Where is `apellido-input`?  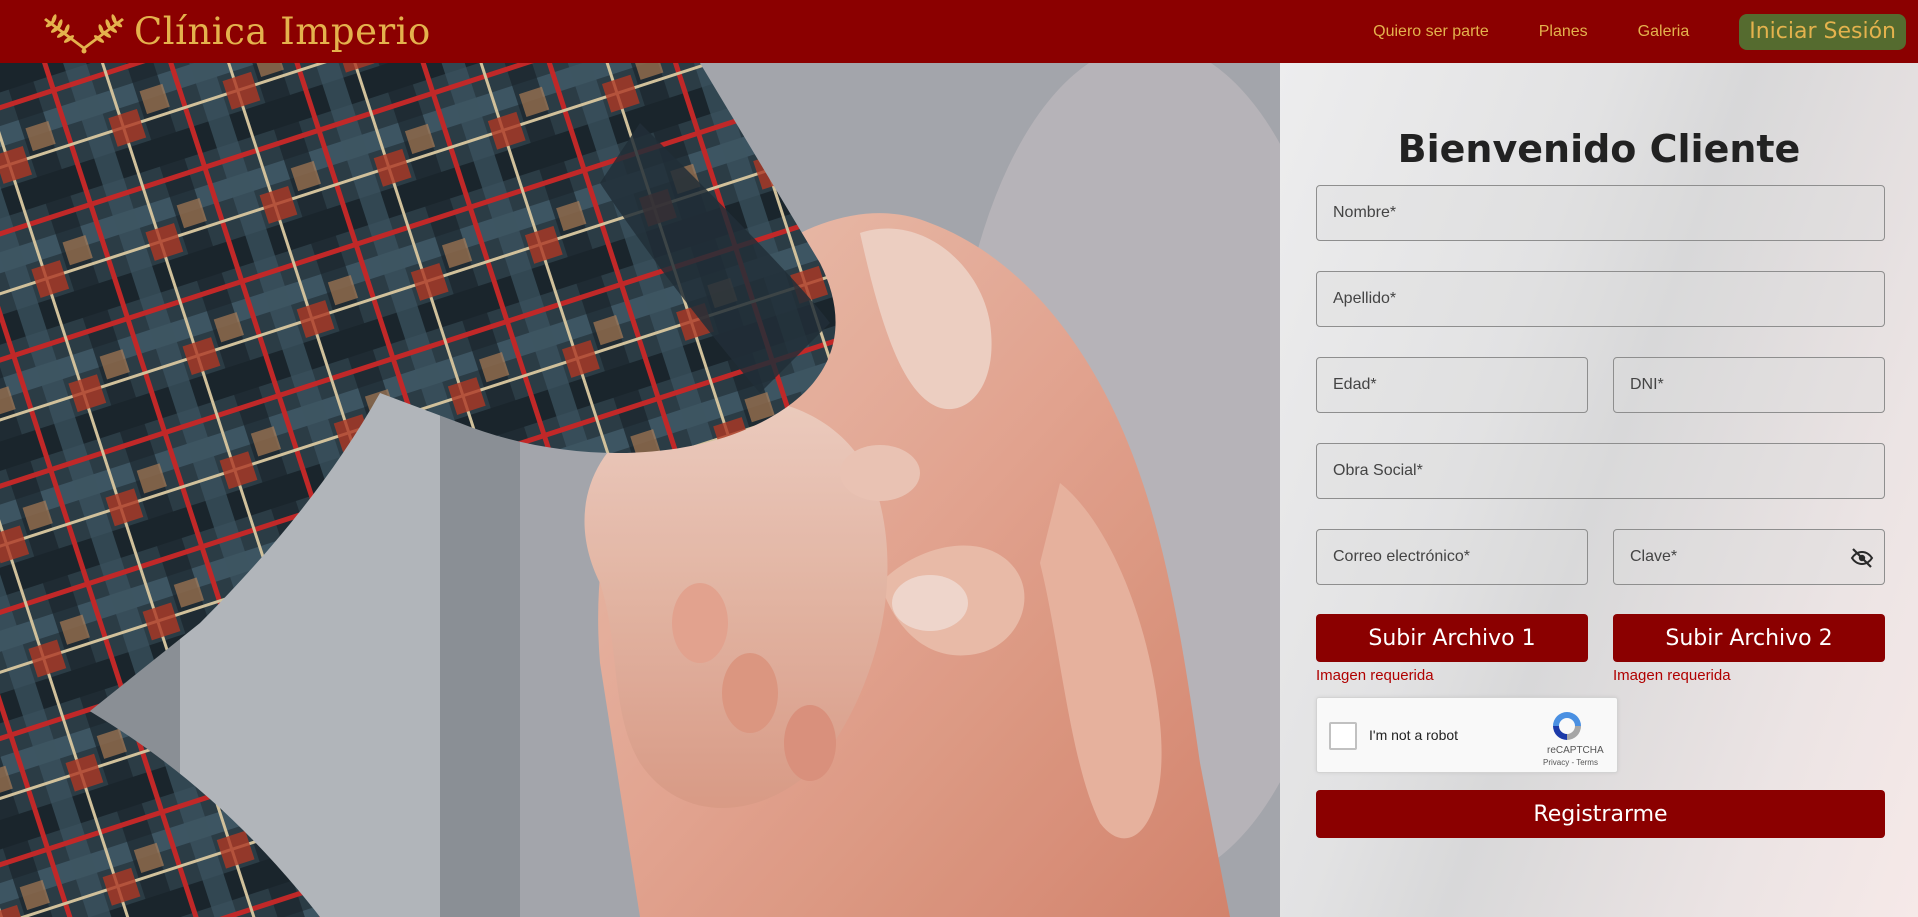 apellido-input is located at coordinates (1600, 299).